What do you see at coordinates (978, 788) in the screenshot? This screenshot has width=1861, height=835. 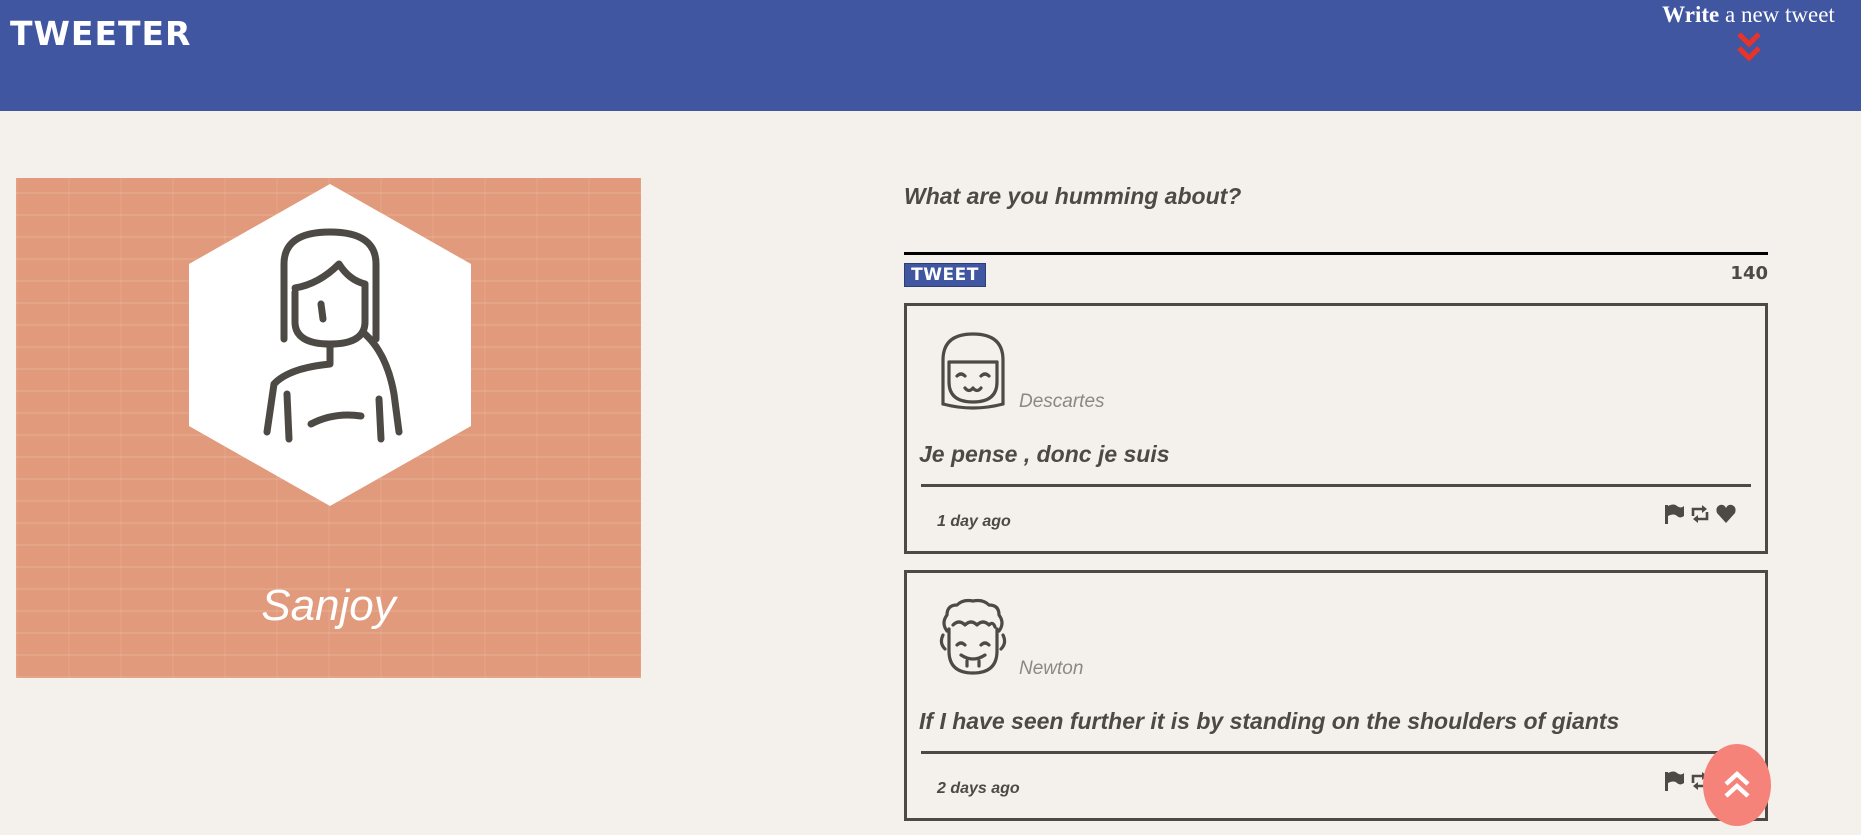 I see `tweet-timestamp: 2 days ago` at bounding box center [978, 788].